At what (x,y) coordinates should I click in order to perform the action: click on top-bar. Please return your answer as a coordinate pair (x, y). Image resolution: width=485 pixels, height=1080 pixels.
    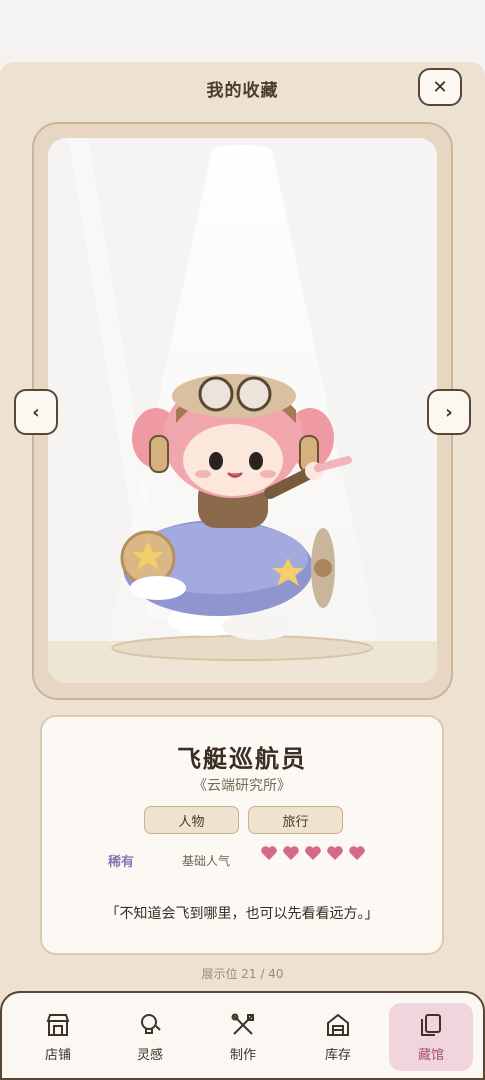
    Looking at the image, I should click on (242, 31).